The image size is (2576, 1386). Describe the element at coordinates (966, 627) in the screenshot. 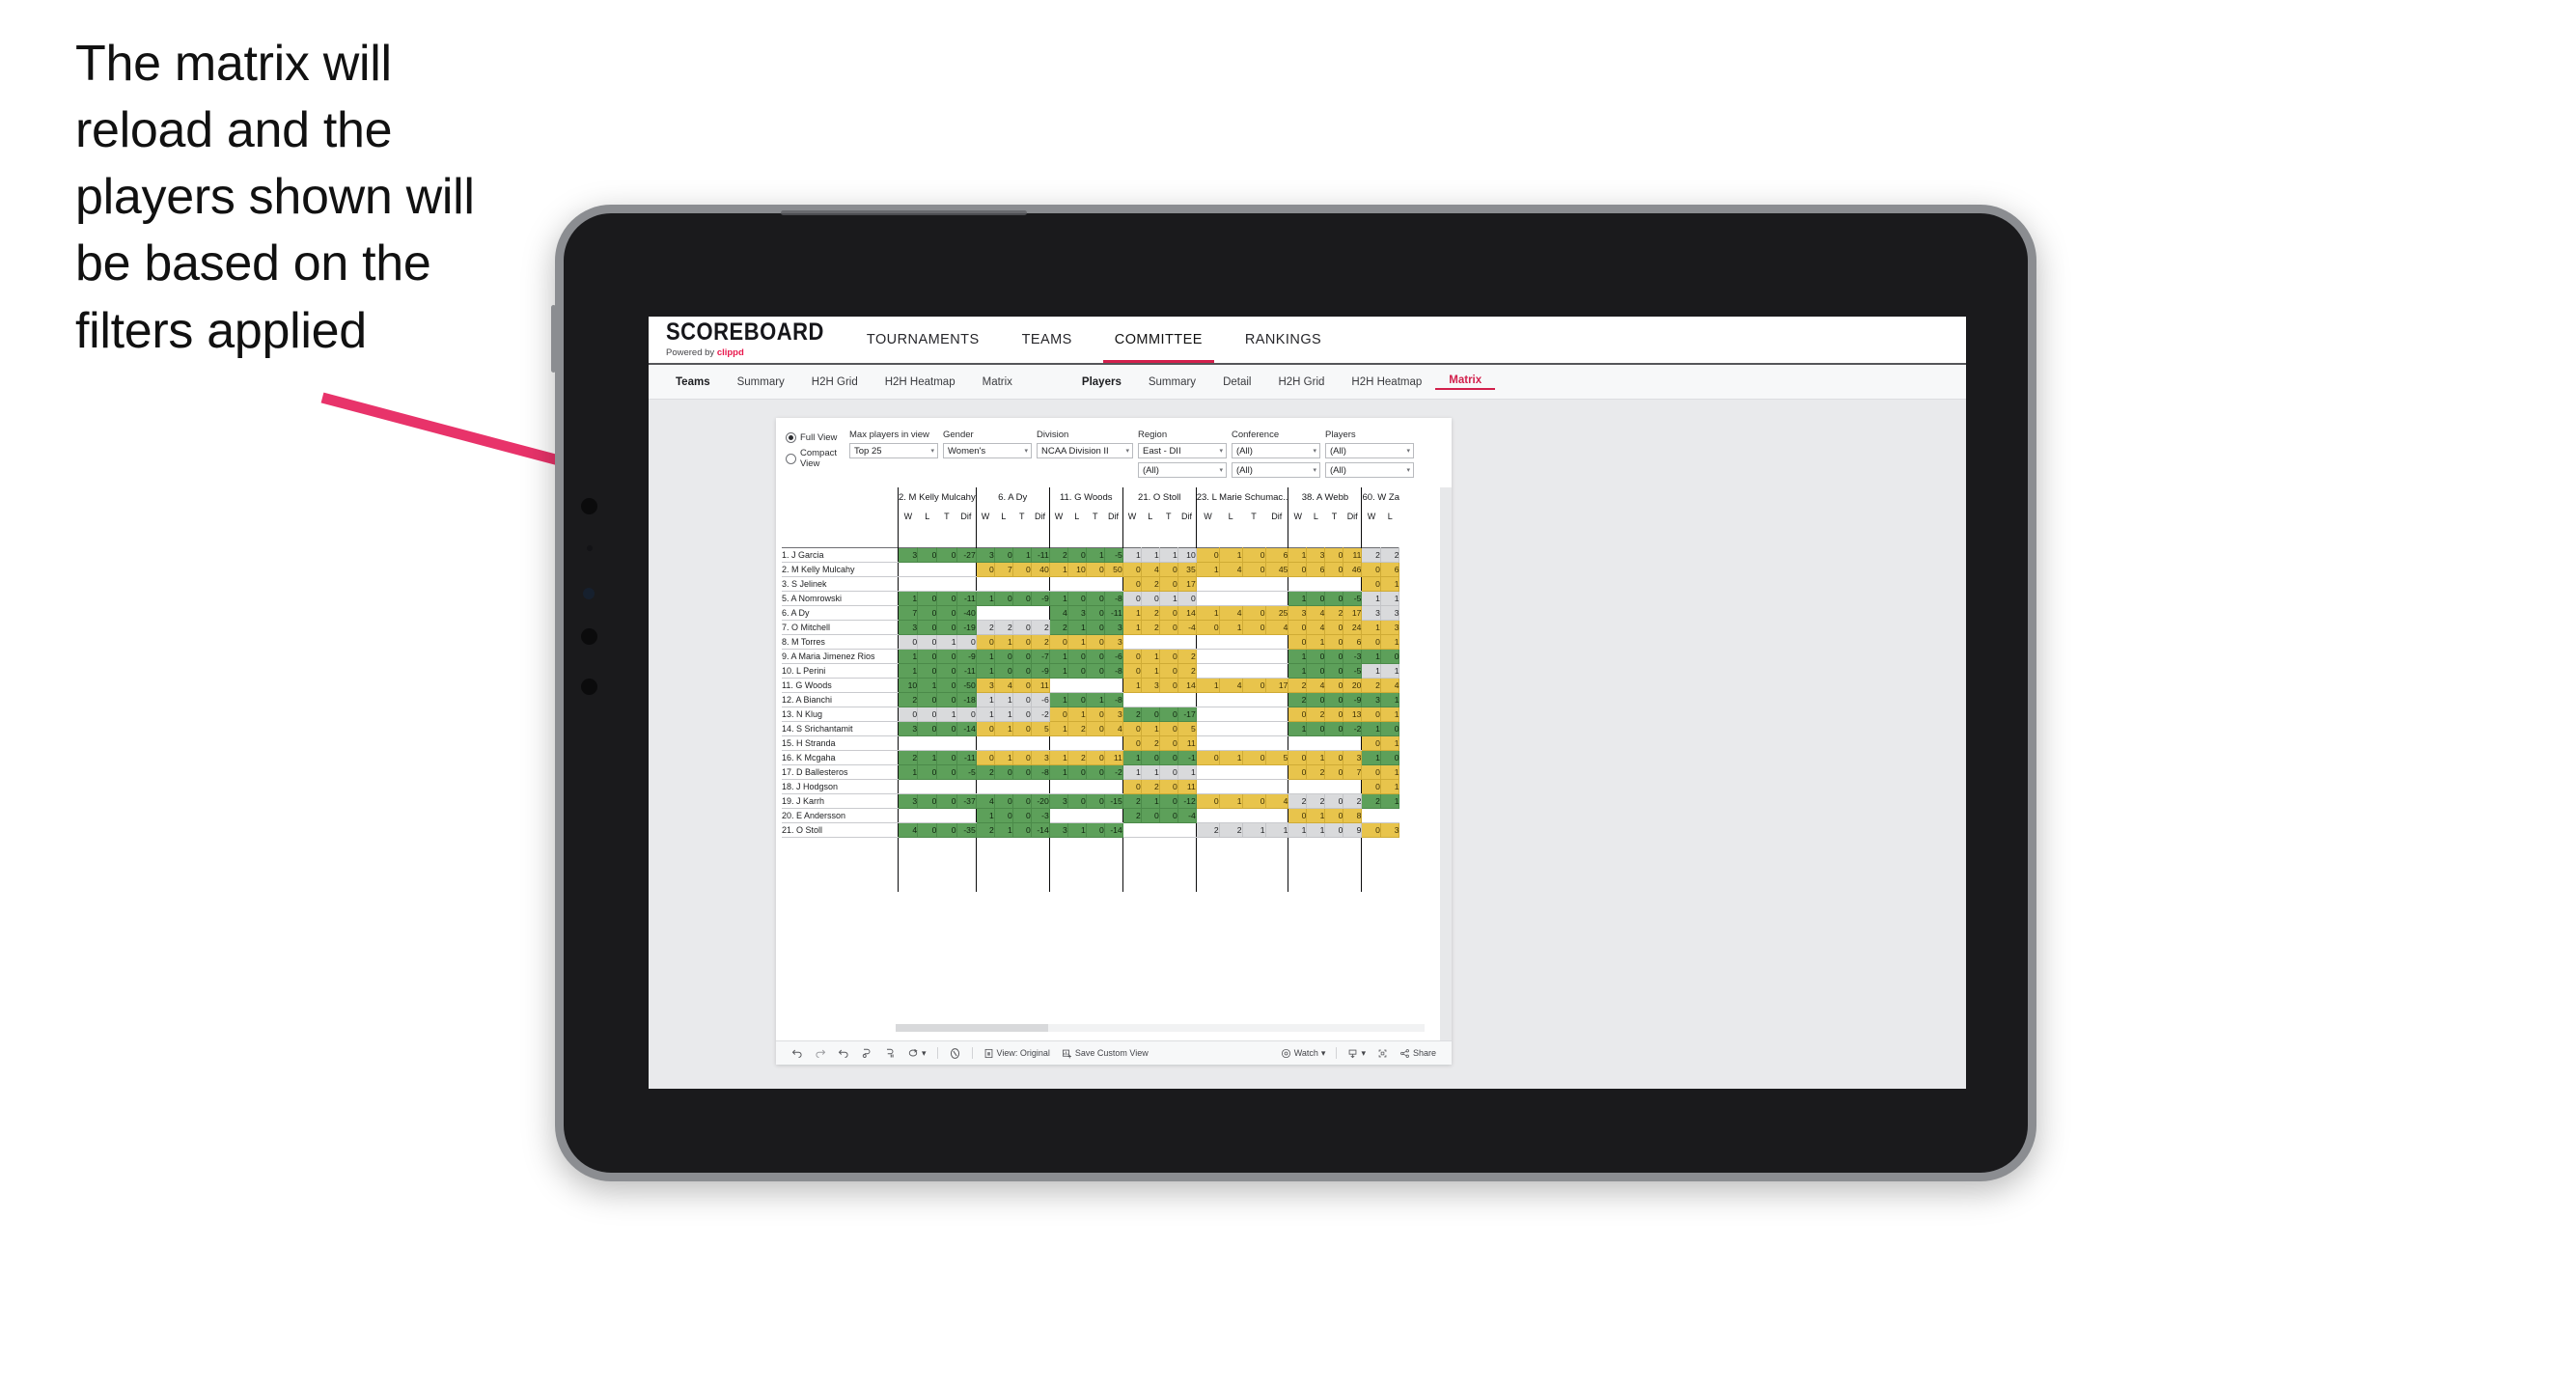

I see `matrix-cell: -19` at that location.